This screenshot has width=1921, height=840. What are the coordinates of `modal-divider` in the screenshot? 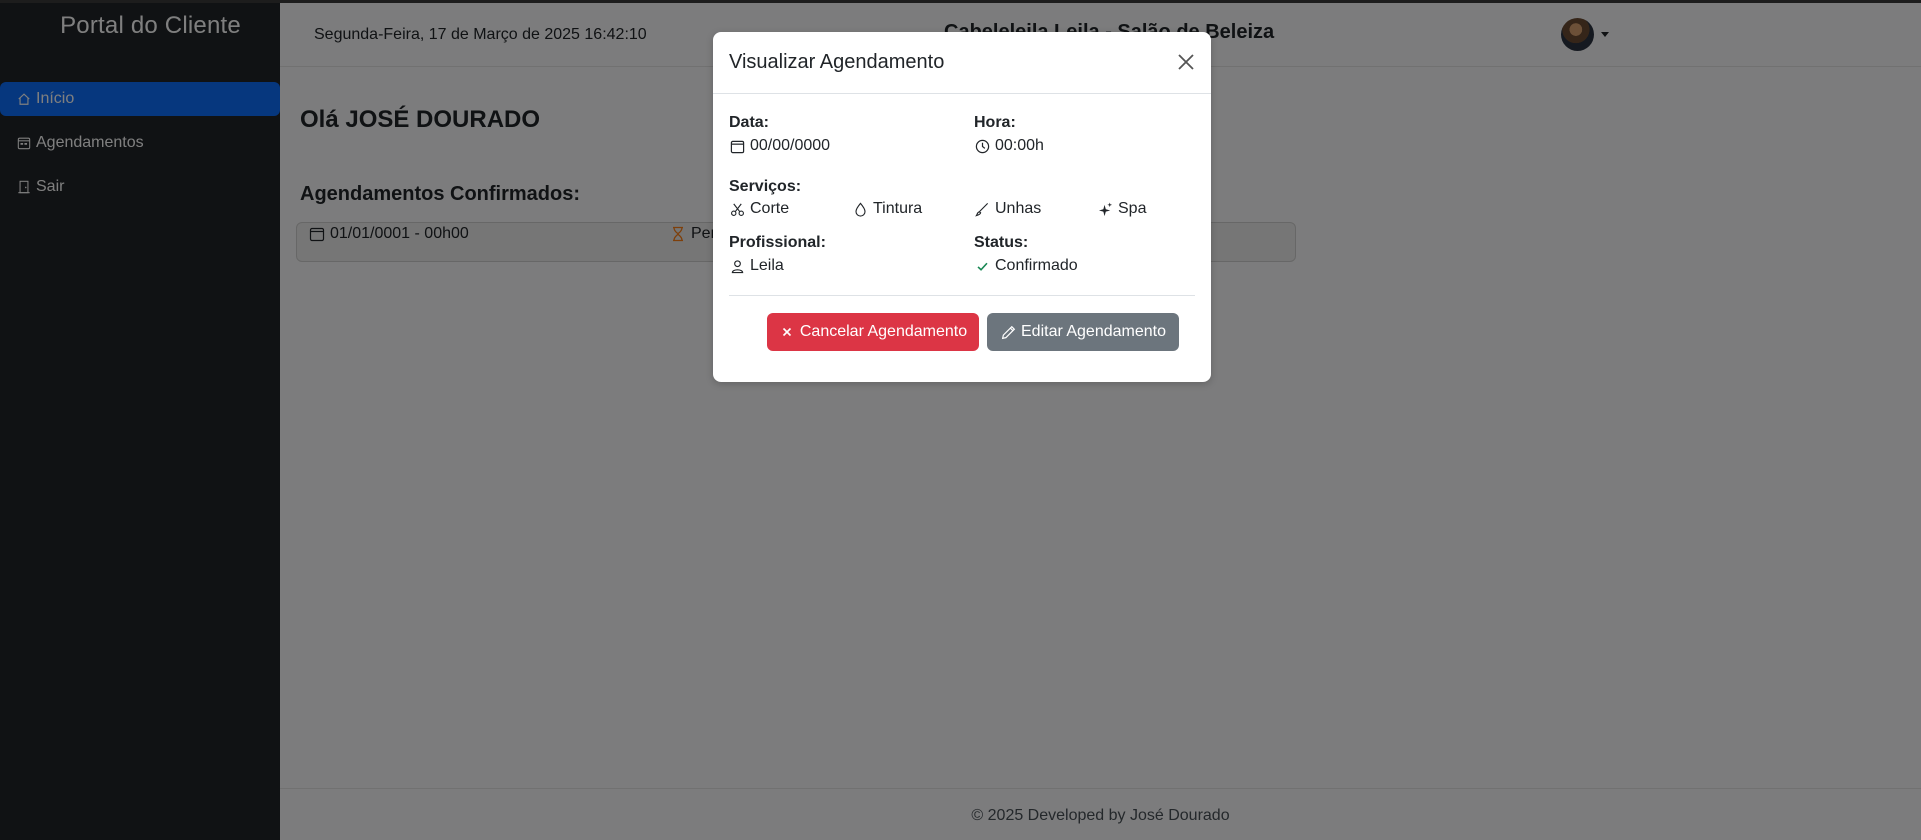 It's located at (962, 295).